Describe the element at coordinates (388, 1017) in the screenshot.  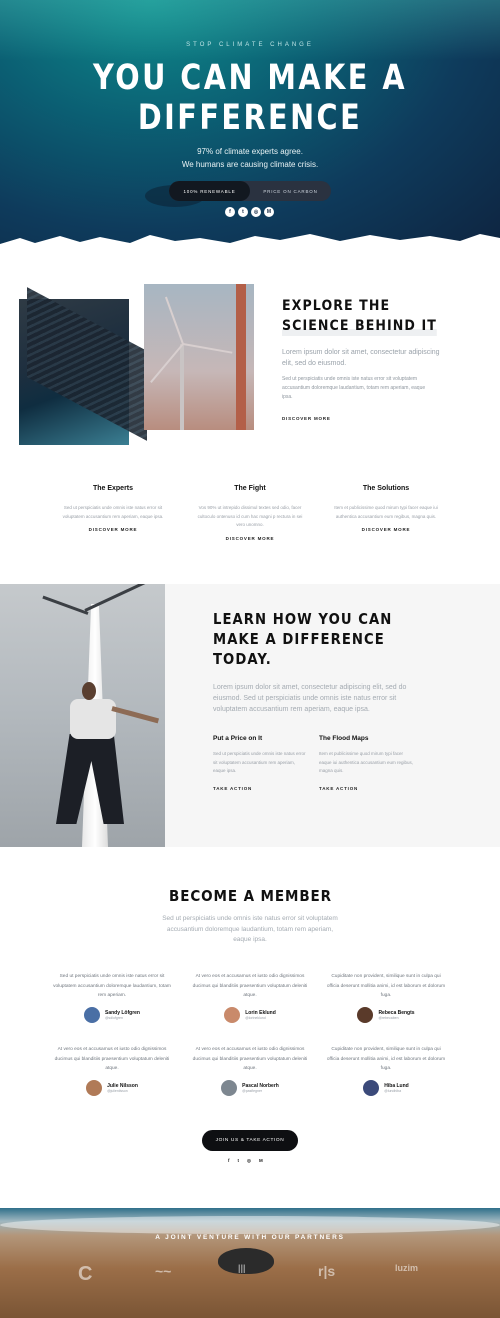
I see `testimonial-handle: @rebecaben` at that location.